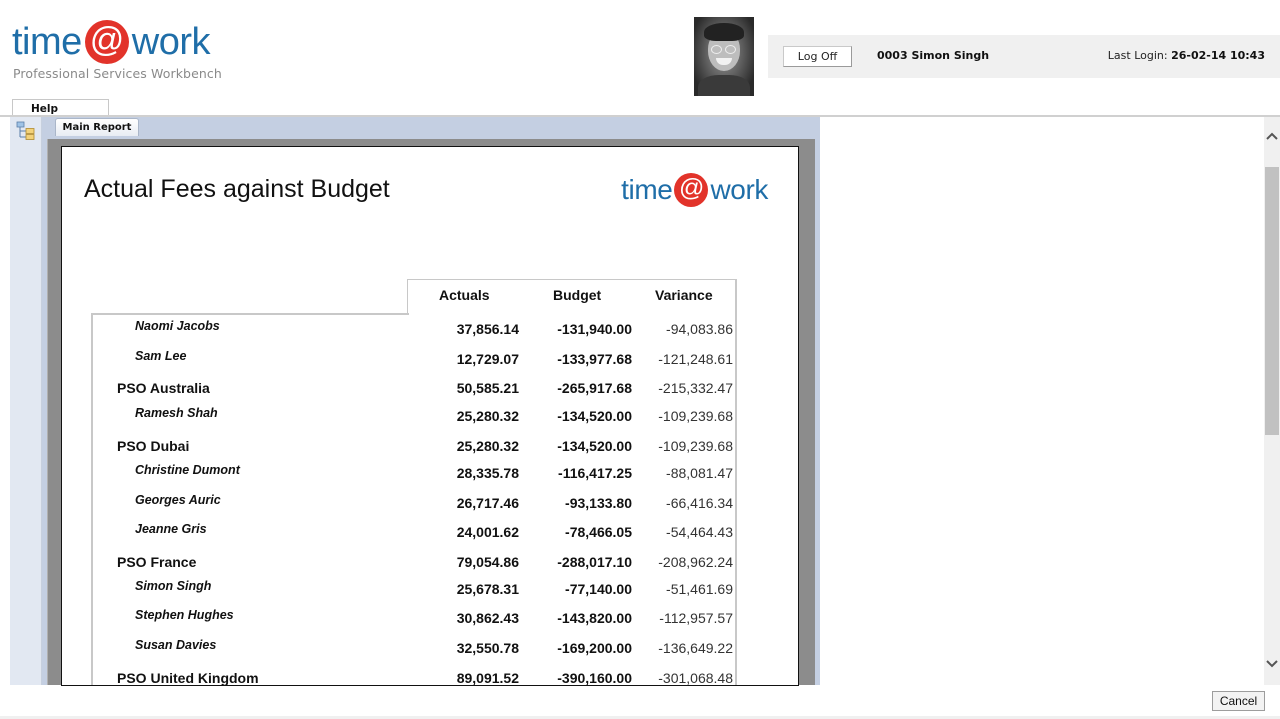 Image resolution: width=1280 pixels, height=719 pixels. Describe the element at coordinates (487, 329) in the screenshot. I see `row-actuals: 37,856.14` at that location.